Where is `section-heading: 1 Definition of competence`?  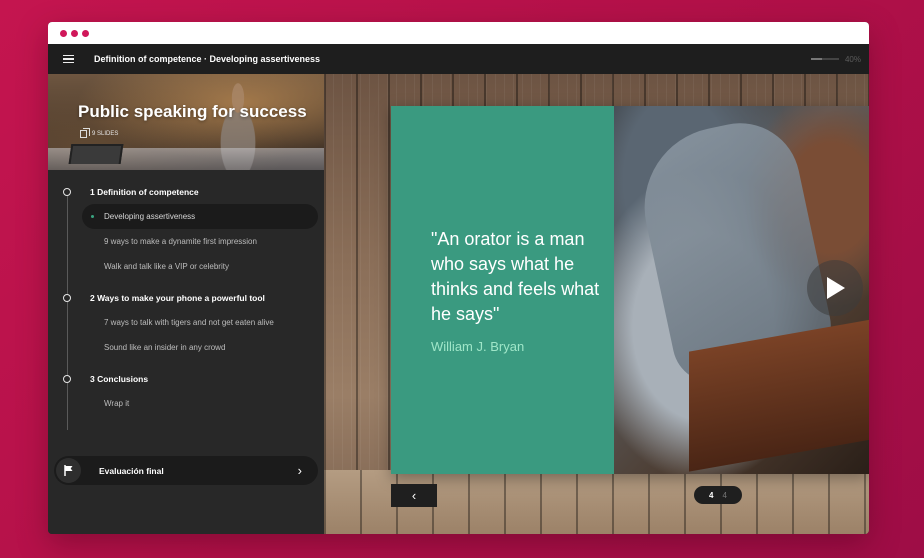
section-heading: 1 Definition of competence is located at coordinates (186, 192).